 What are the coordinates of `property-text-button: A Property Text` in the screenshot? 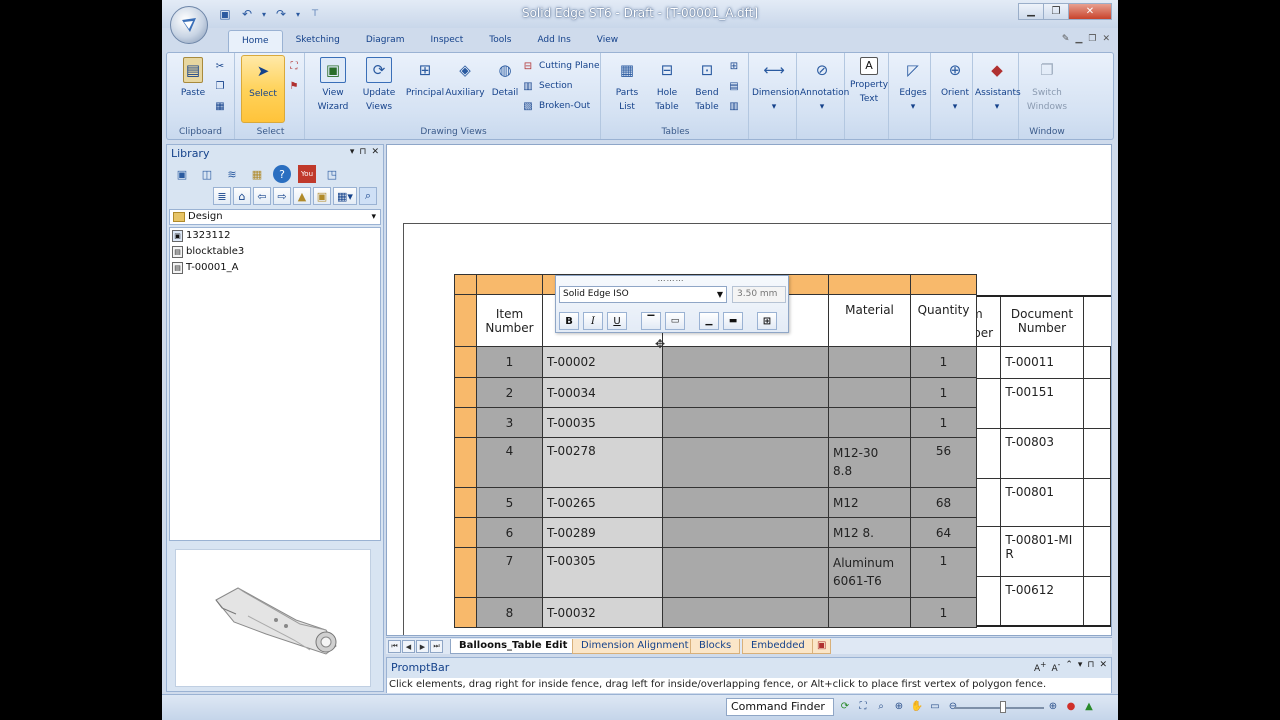 It's located at (869, 88).